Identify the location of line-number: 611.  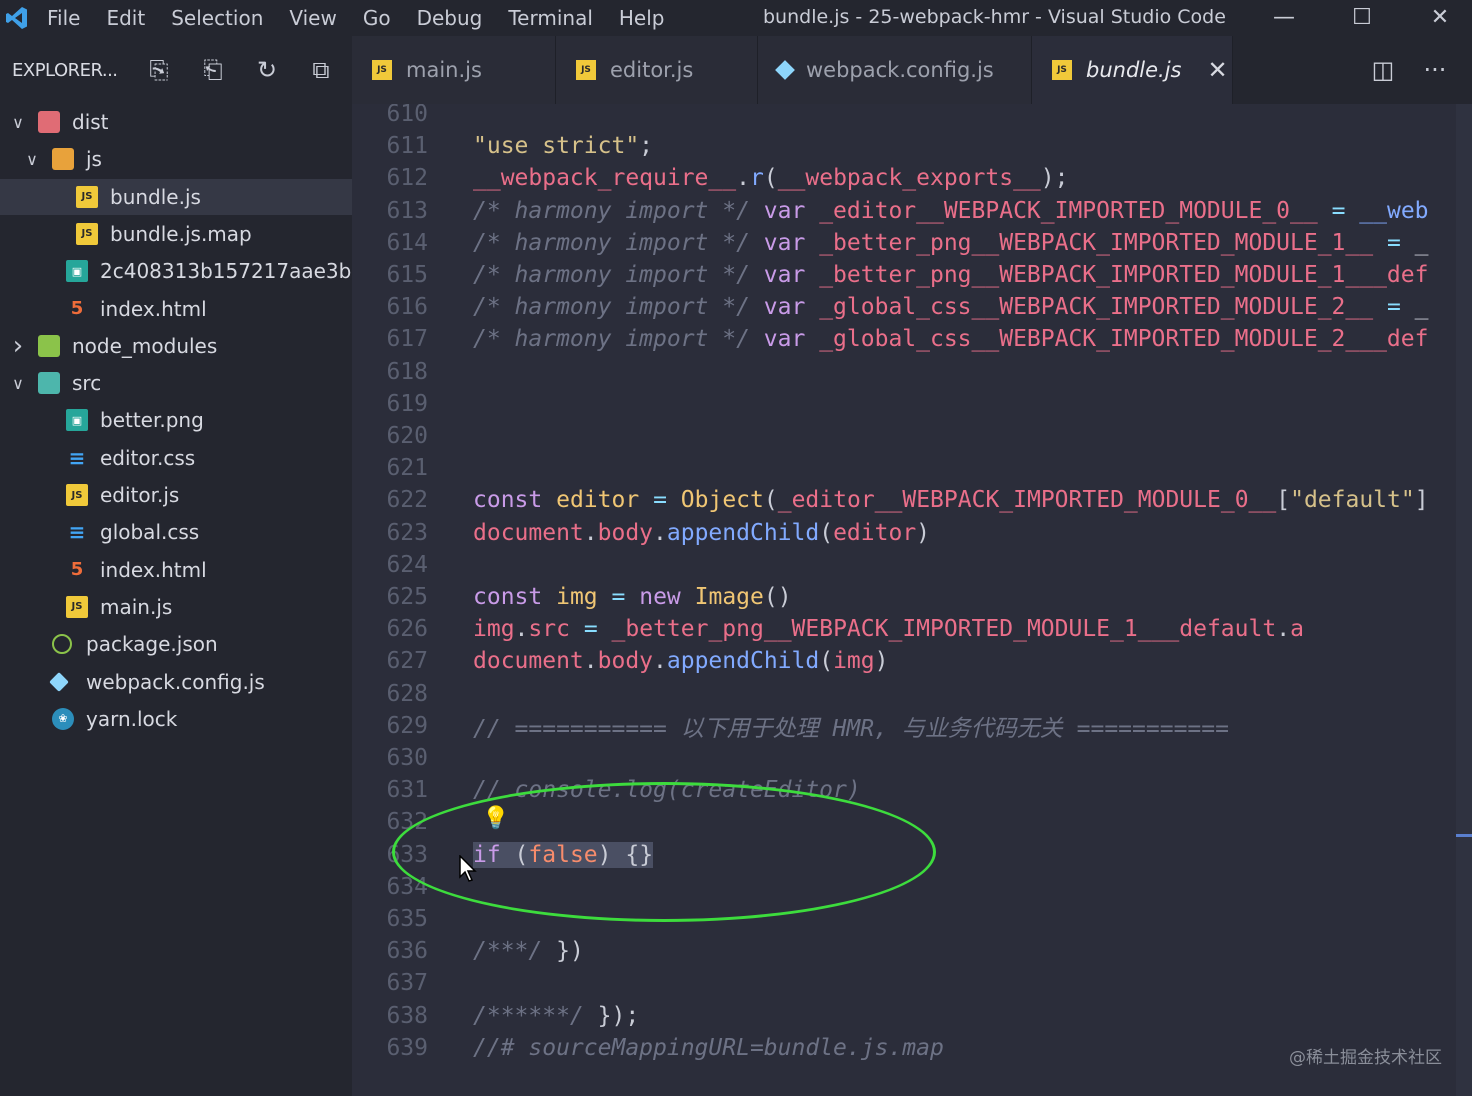
(407, 146).